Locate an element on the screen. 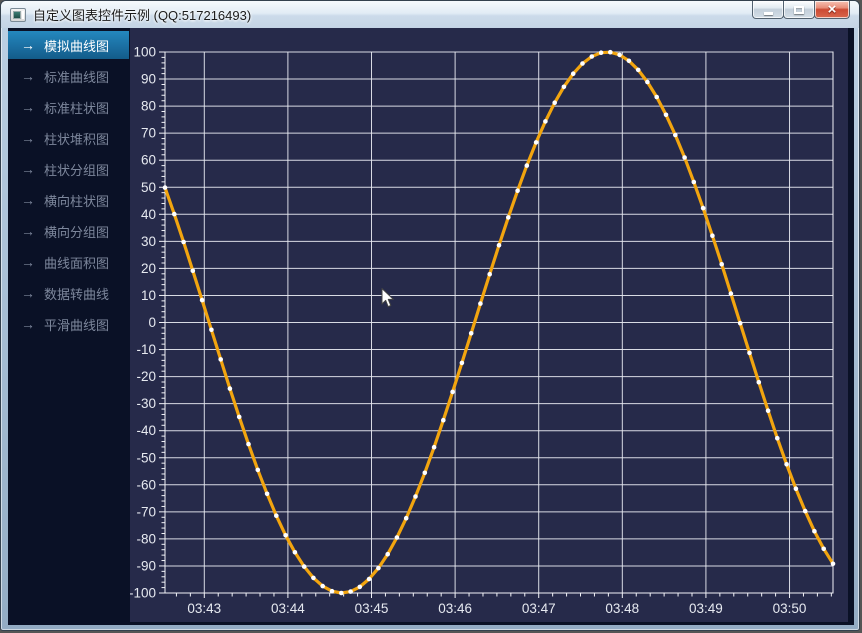 This screenshot has width=862, height=633. sidebar-item-3: → 标准柱状图 is located at coordinates (68, 107).